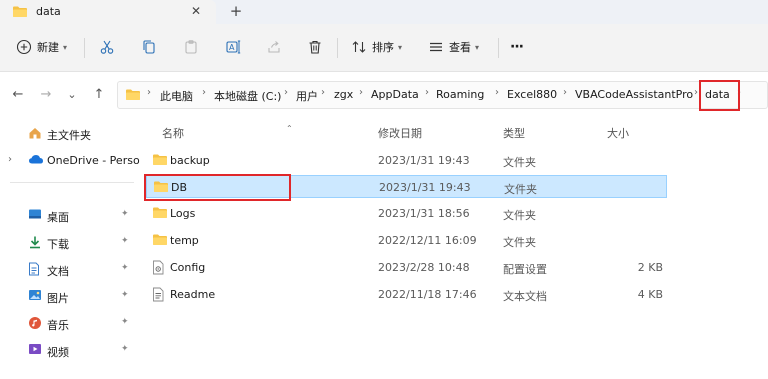 The height and width of the screenshot is (379, 768). What do you see at coordinates (532, 94) in the screenshot?
I see `breadcrumb-item: Excel880` at bounding box center [532, 94].